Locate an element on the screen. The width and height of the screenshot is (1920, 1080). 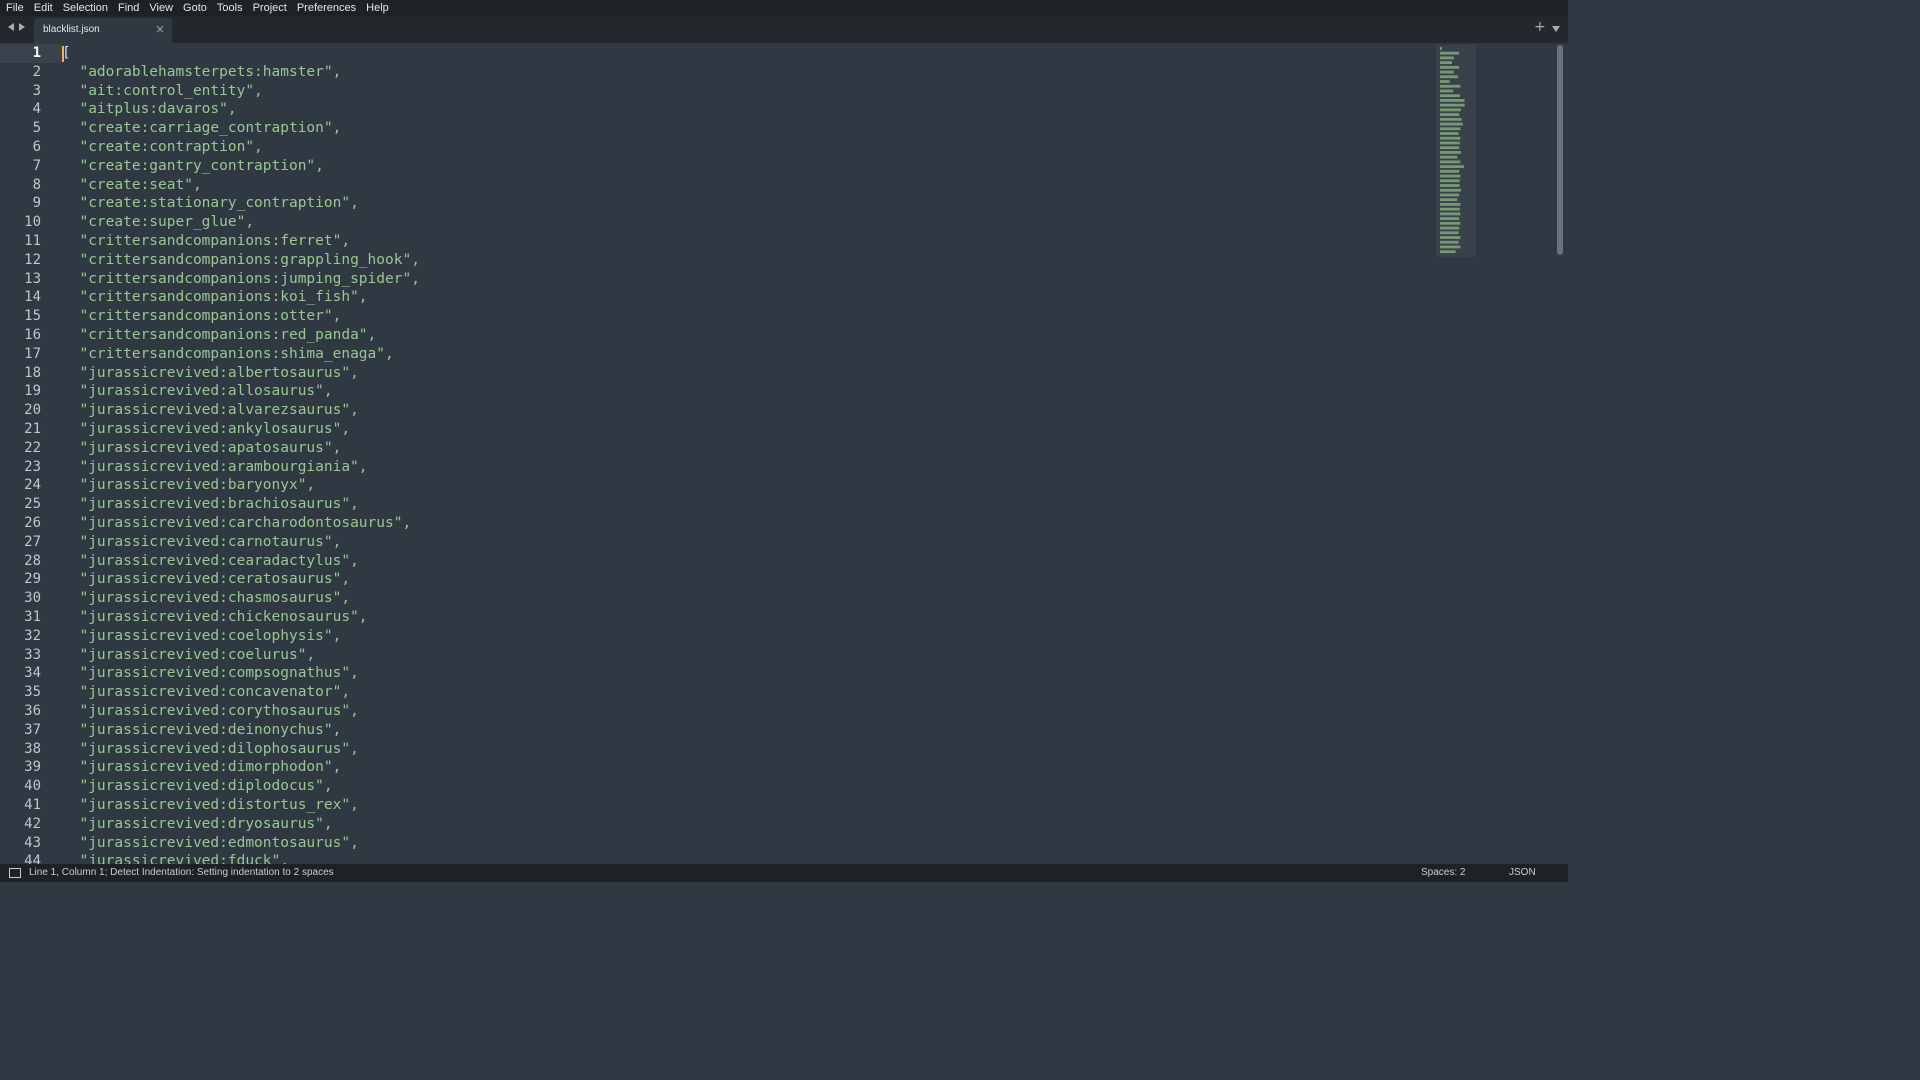
line-number: 20 is located at coordinates (32, 410).